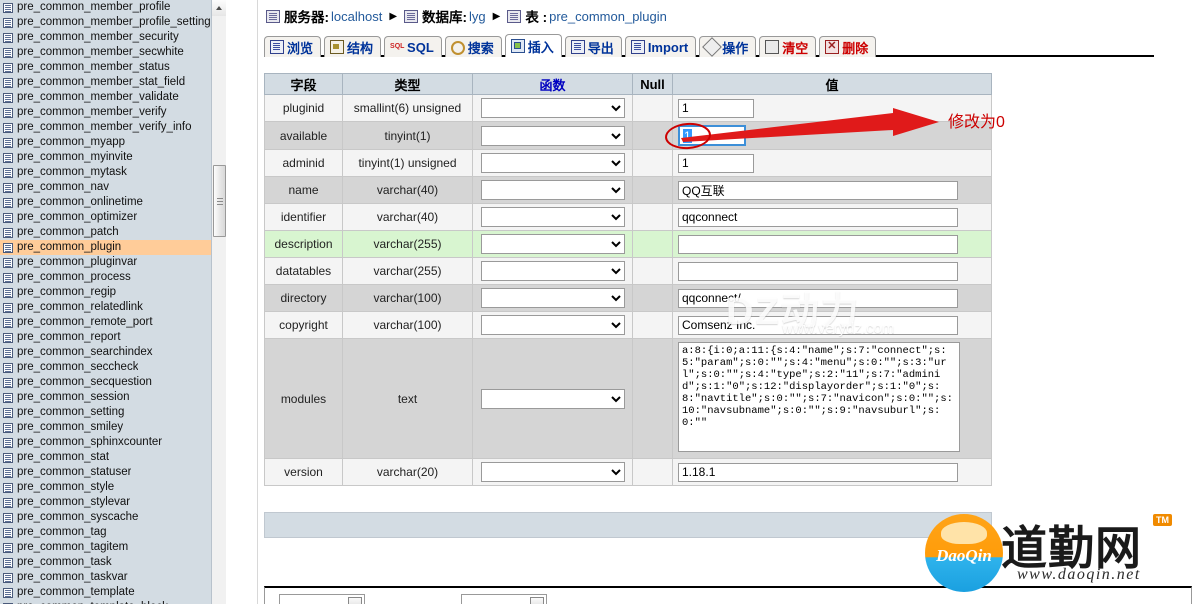 Image resolution: width=1192 pixels, height=604 pixels. Describe the element at coordinates (113, 517) in the screenshot. I see `sidebar-table-item: pre_common_syscache` at that location.